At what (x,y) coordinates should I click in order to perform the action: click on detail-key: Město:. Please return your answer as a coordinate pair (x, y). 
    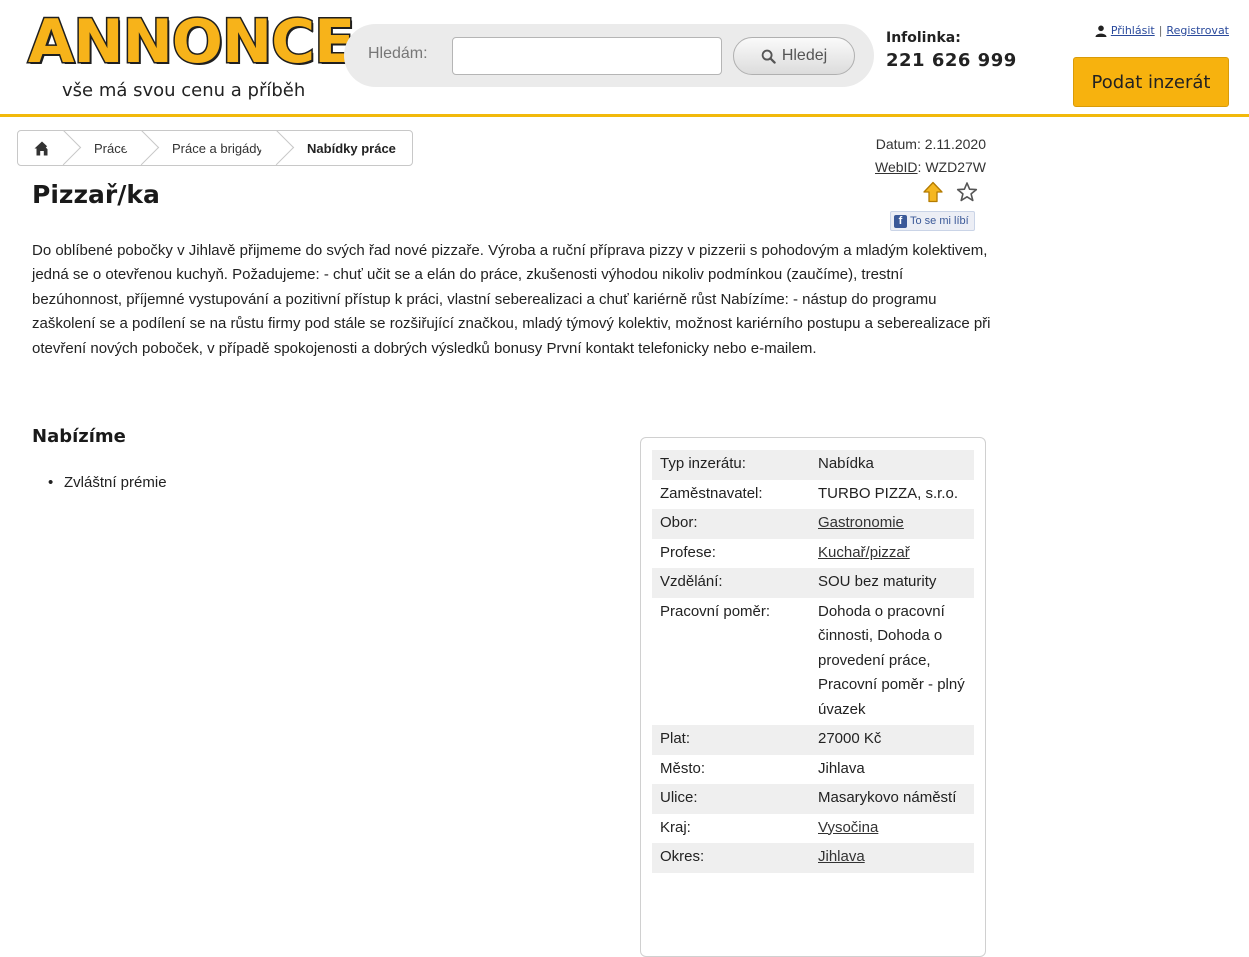
    Looking at the image, I should click on (683, 768).